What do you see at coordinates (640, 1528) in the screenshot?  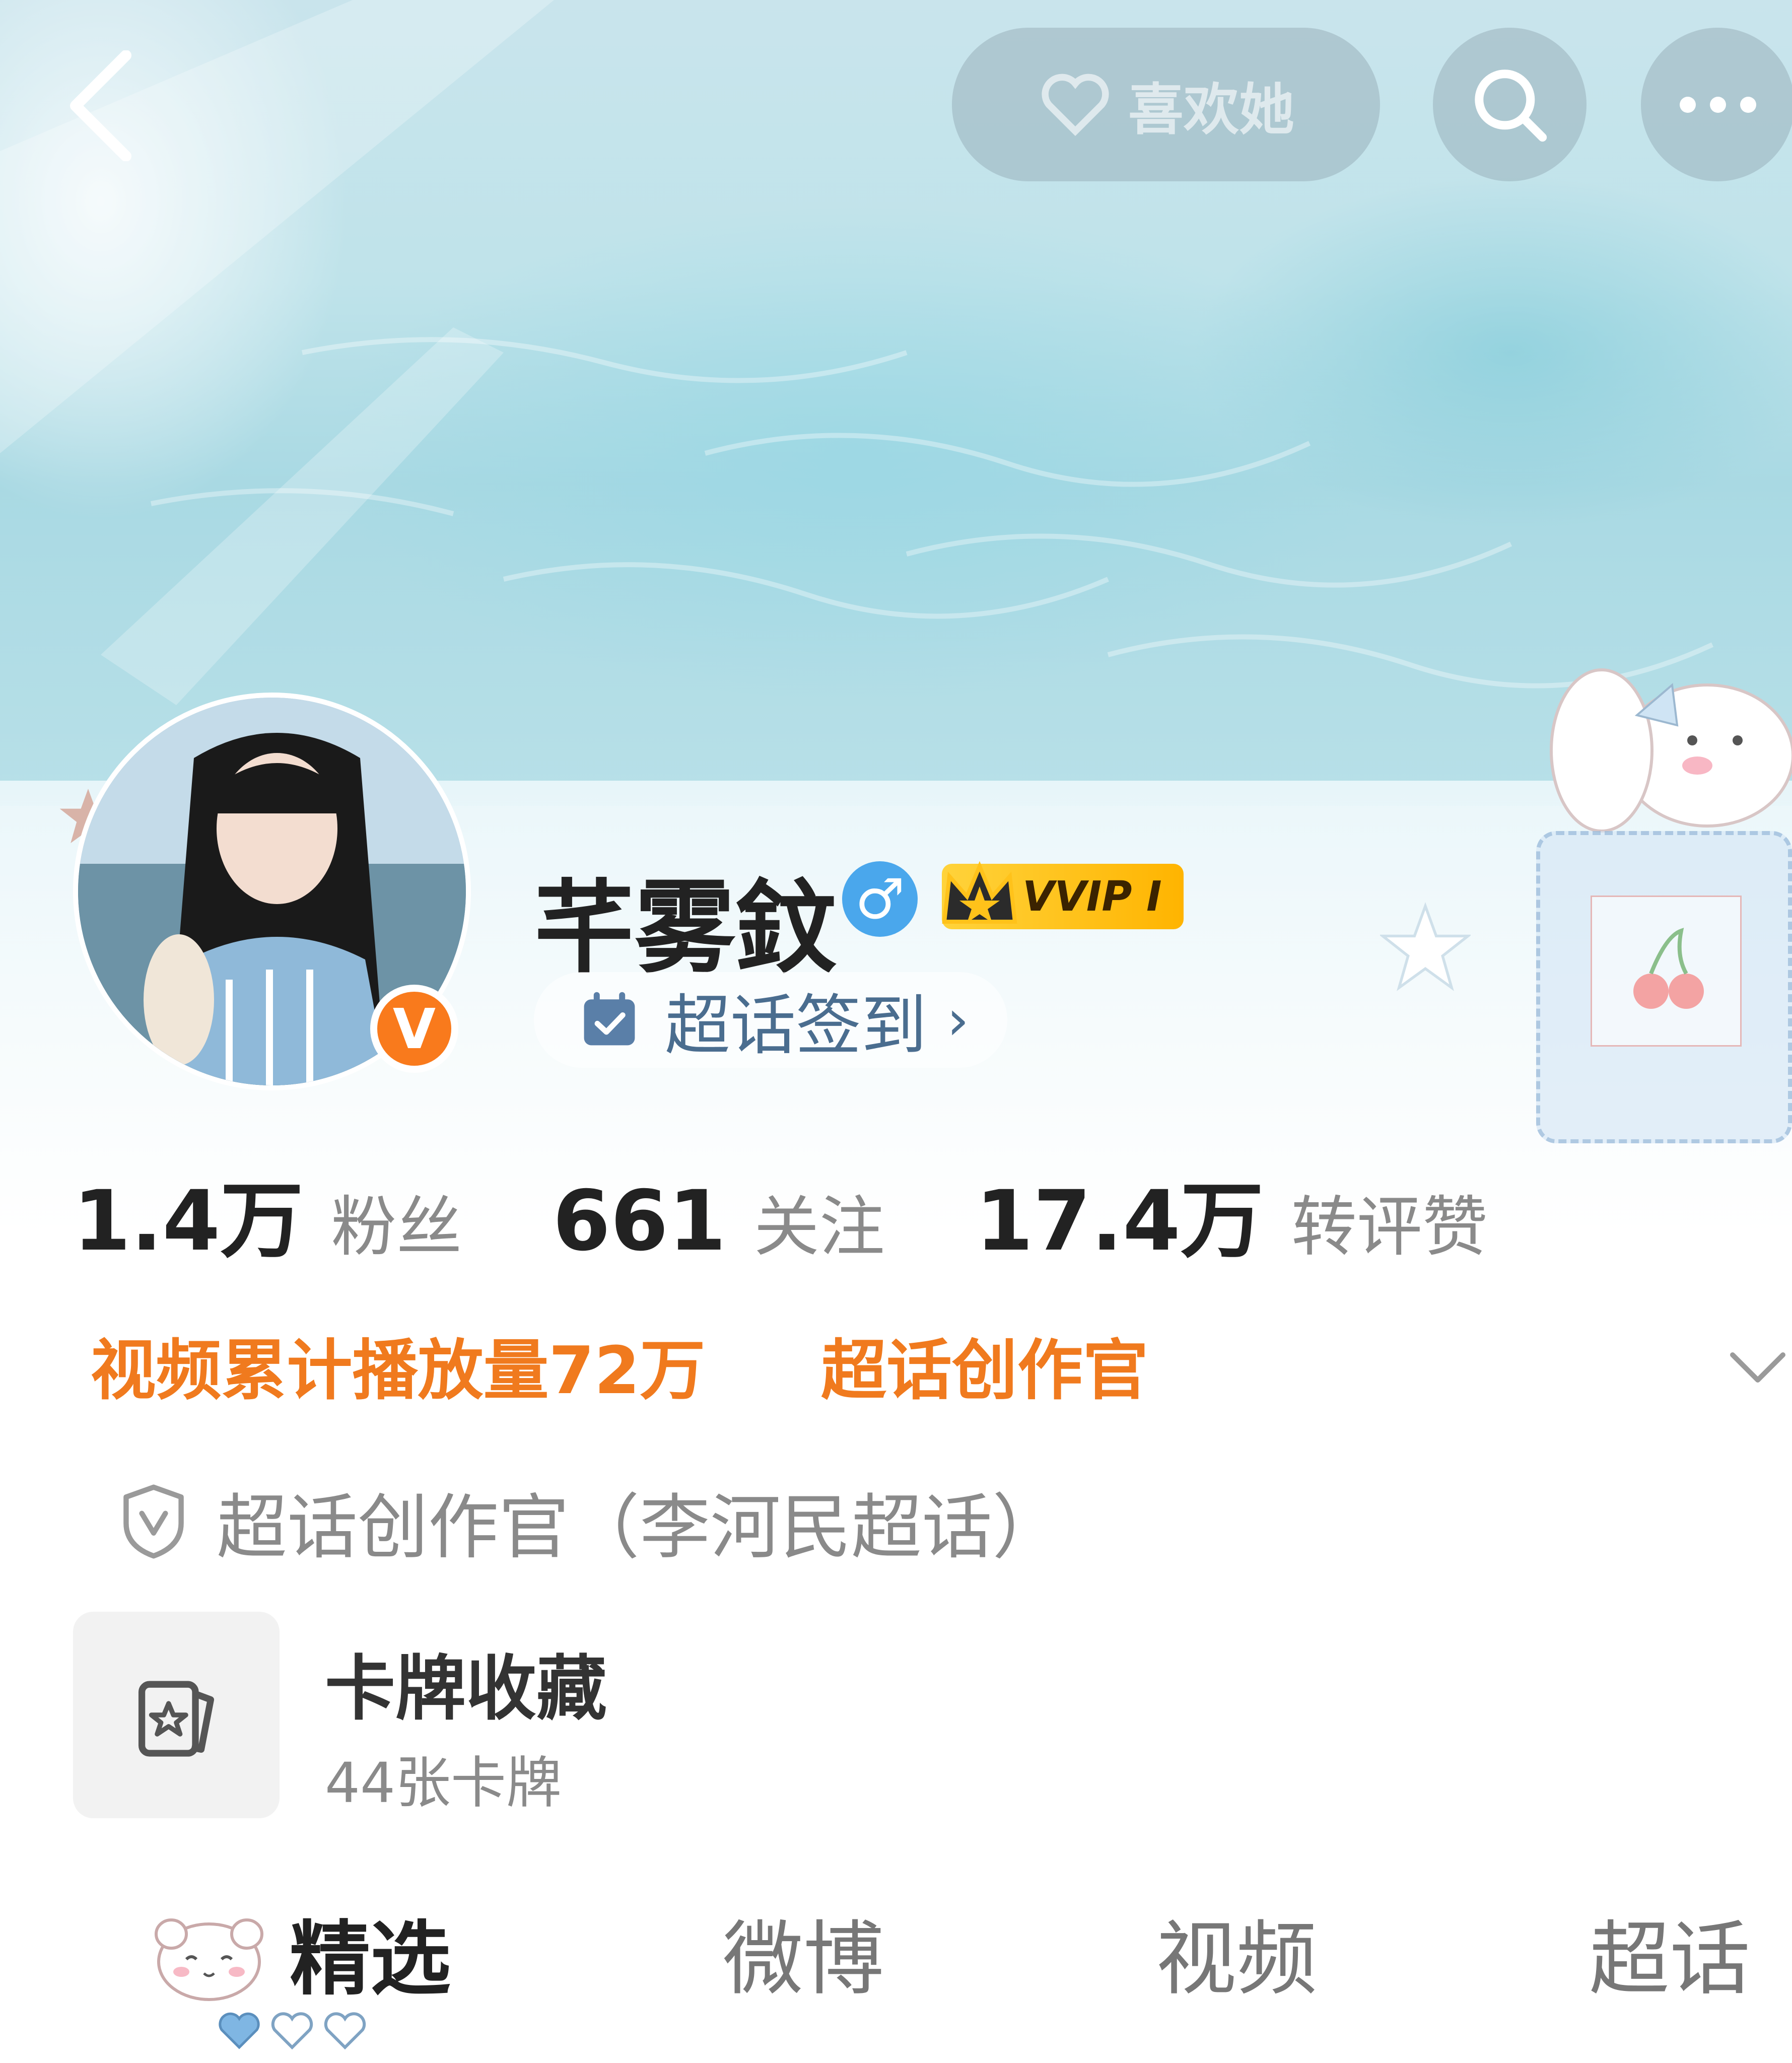 I see `certification-text: 超话创作官（李河民超话）` at bounding box center [640, 1528].